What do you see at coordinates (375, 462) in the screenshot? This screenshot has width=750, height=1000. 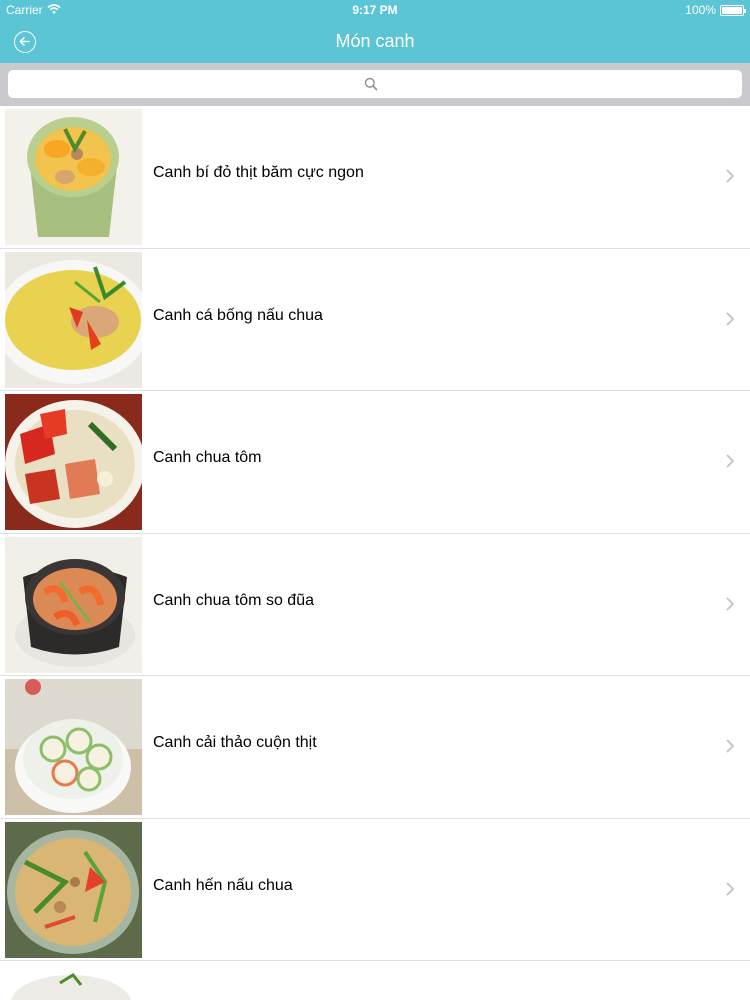 I see `list-item: Canh chua tôm` at bounding box center [375, 462].